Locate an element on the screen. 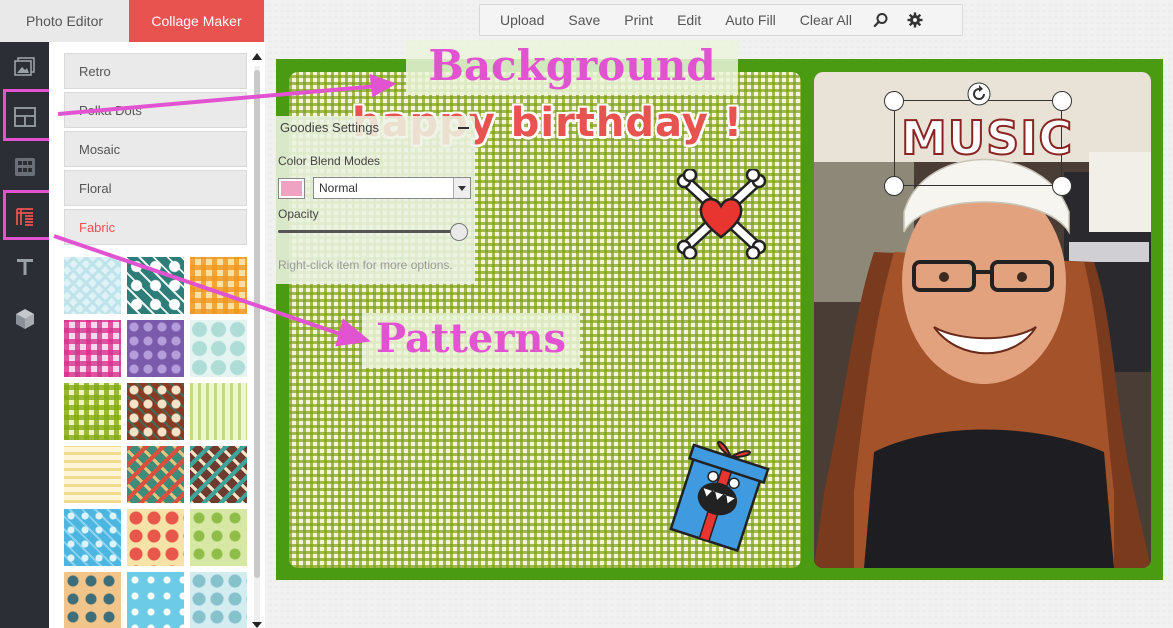 The image size is (1173, 628). category-retro: Retro is located at coordinates (155, 71).